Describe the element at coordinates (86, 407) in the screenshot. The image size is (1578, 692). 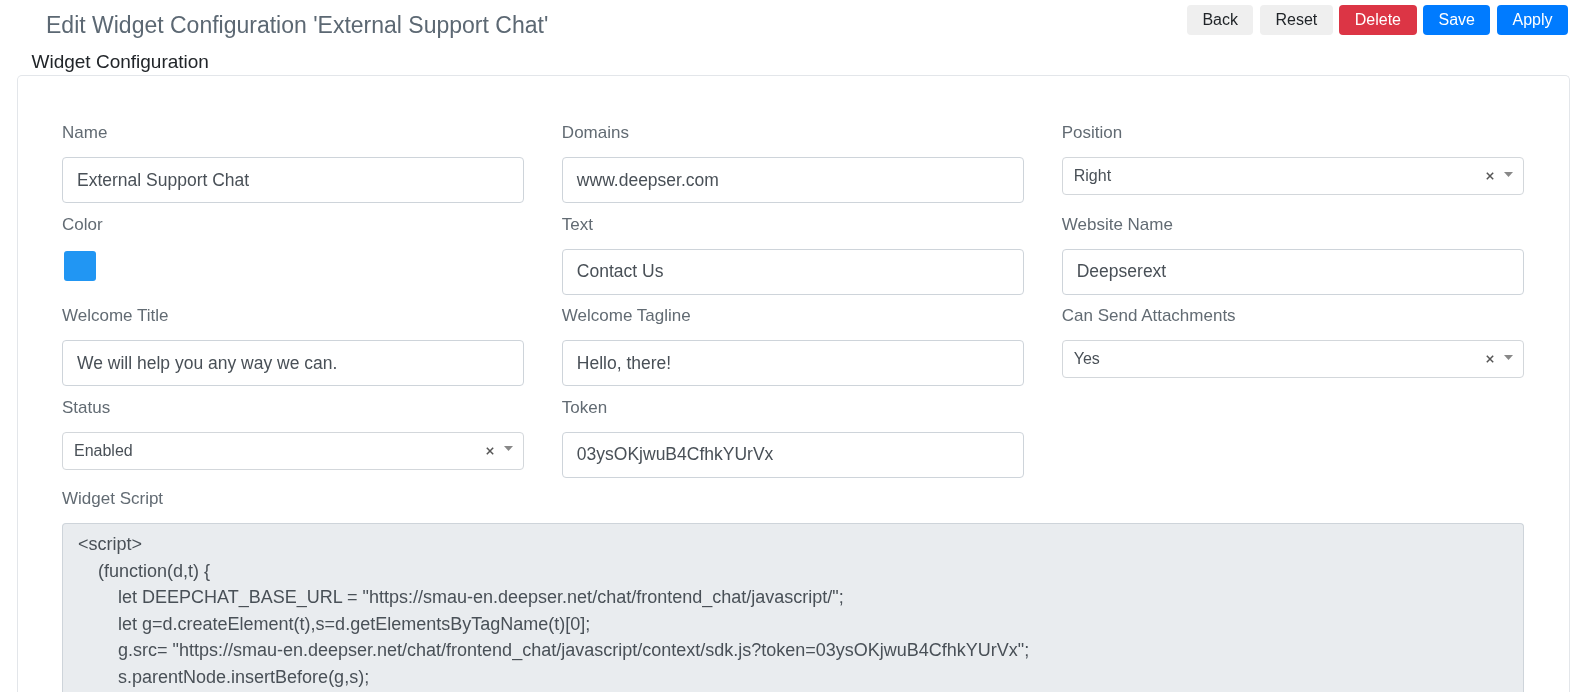
I see `field-label: Status` at that location.